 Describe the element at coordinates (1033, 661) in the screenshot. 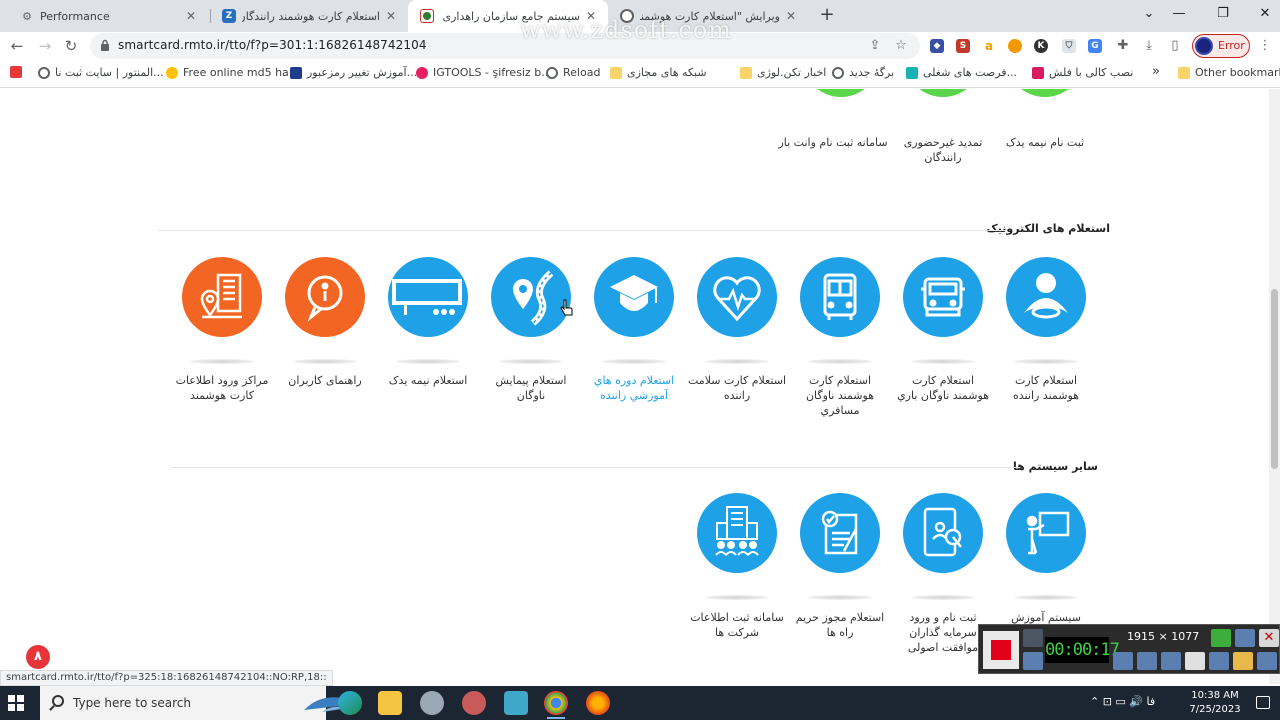

I see `pause-button` at that location.